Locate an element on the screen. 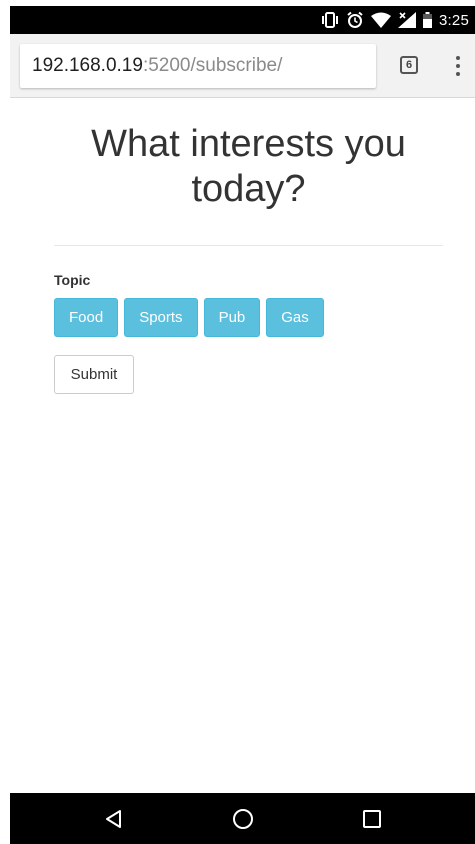  topic-button-group: Food Sports Pub Gas is located at coordinates (189, 317).